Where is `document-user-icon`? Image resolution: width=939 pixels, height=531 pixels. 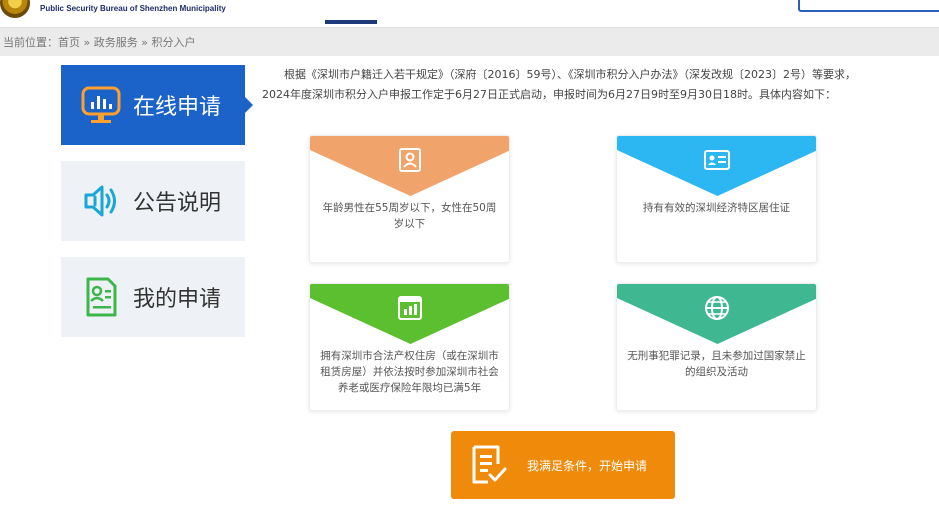
document-user-icon is located at coordinates (101, 297).